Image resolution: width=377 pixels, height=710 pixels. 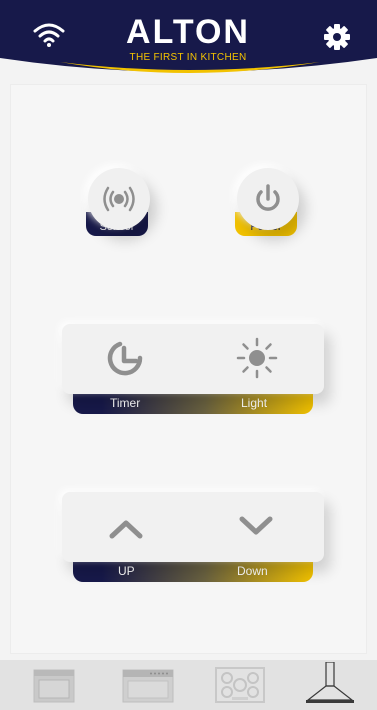 What do you see at coordinates (126, 571) in the screenshot?
I see `up-label: UP` at bounding box center [126, 571].